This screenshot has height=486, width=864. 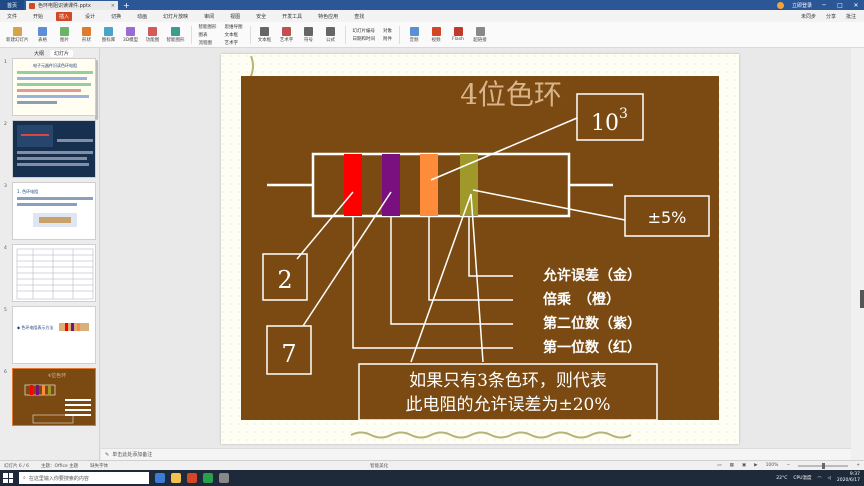 What do you see at coordinates (755, 465) in the screenshot?
I see `play-icon: ▶` at bounding box center [755, 465].